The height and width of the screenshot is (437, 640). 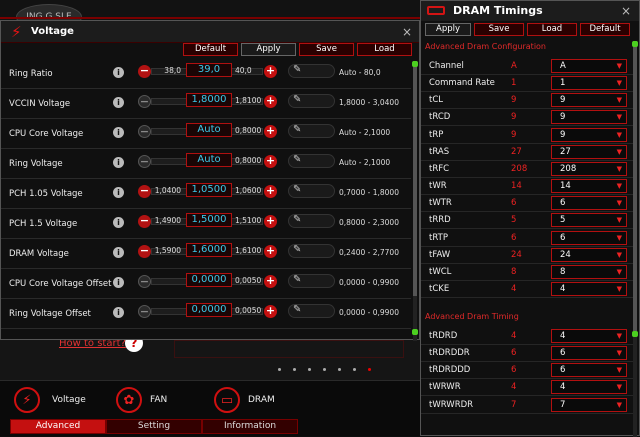 I want to click on timing-current-value: 4, so click(x=514, y=387).